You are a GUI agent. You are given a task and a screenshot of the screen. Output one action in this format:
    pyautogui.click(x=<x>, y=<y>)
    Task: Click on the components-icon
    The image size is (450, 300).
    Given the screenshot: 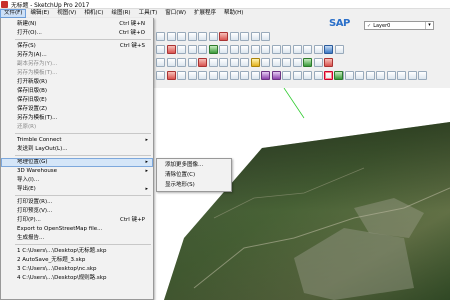 What is the action you would take?
    pyautogui.click(x=401, y=75)
    